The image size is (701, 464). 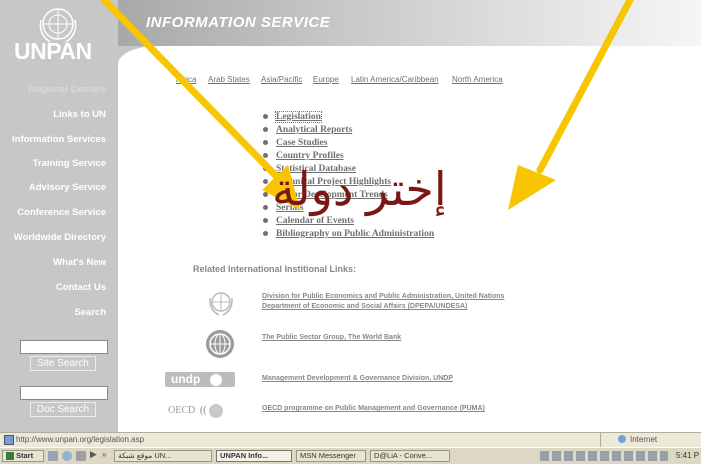 What do you see at coordinates (600, 440) in the screenshot?
I see `status-divider` at bounding box center [600, 440].